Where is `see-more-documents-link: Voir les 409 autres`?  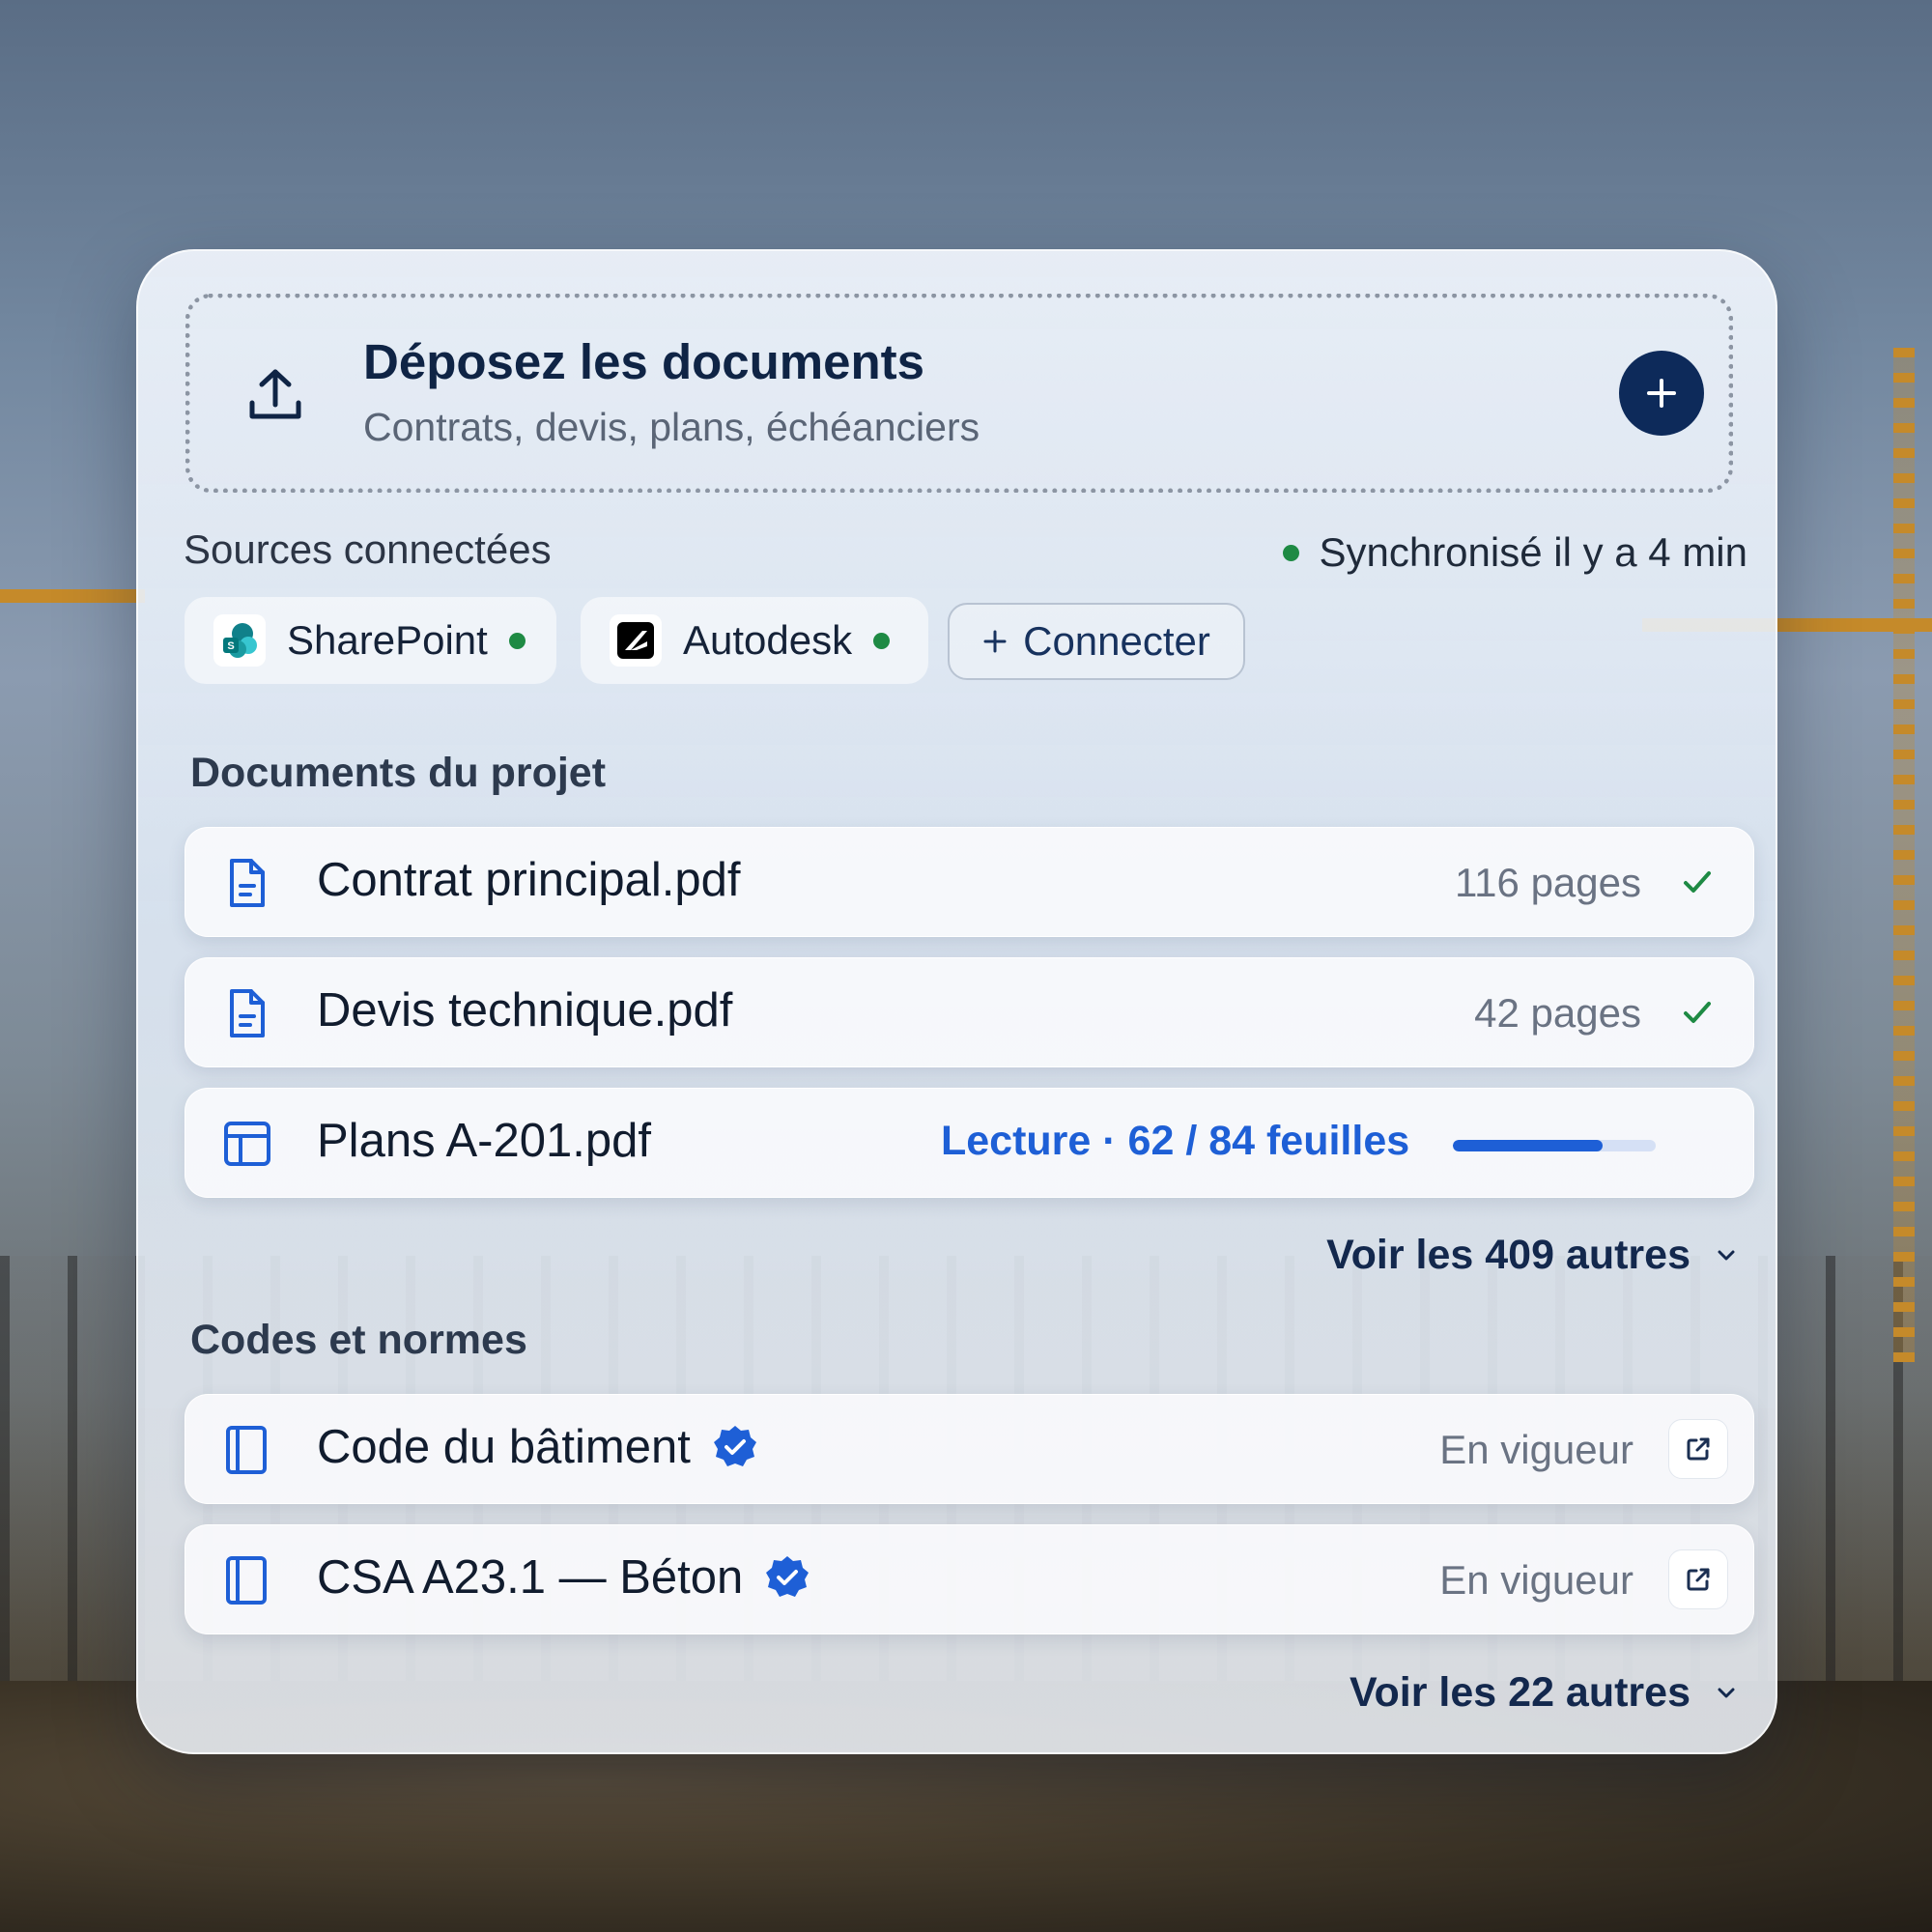 see-more-documents-link: Voir les 409 autres is located at coordinates (1531, 1255).